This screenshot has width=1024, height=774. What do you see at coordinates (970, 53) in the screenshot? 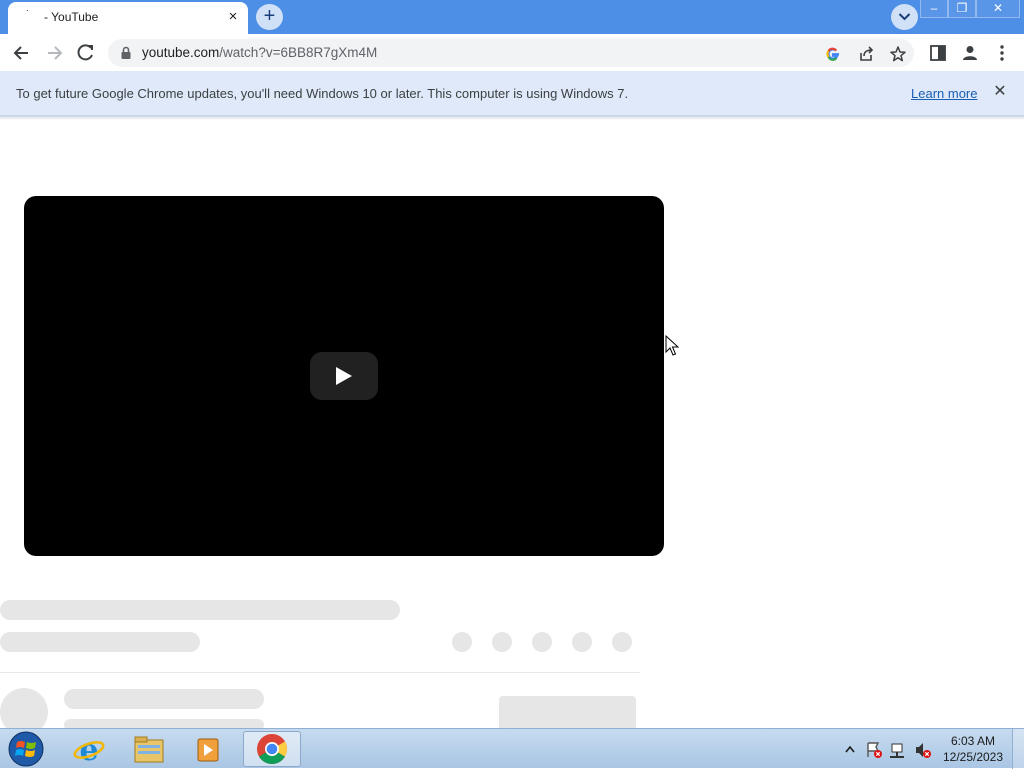
I see `profile-icon` at bounding box center [970, 53].